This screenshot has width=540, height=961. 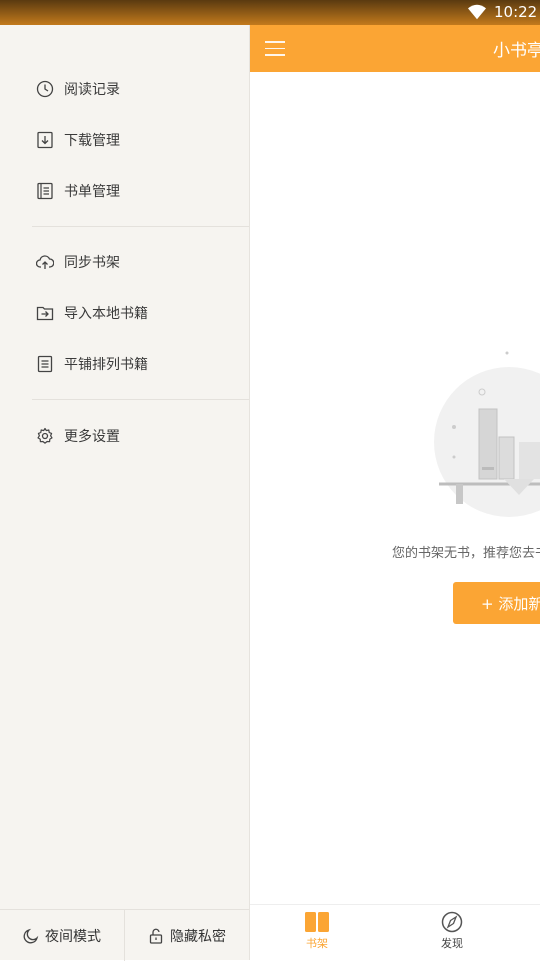 What do you see at coordinates (45, 364) in the screenshot?
I see `list-layout-icon` at bounding box center [45, 364].